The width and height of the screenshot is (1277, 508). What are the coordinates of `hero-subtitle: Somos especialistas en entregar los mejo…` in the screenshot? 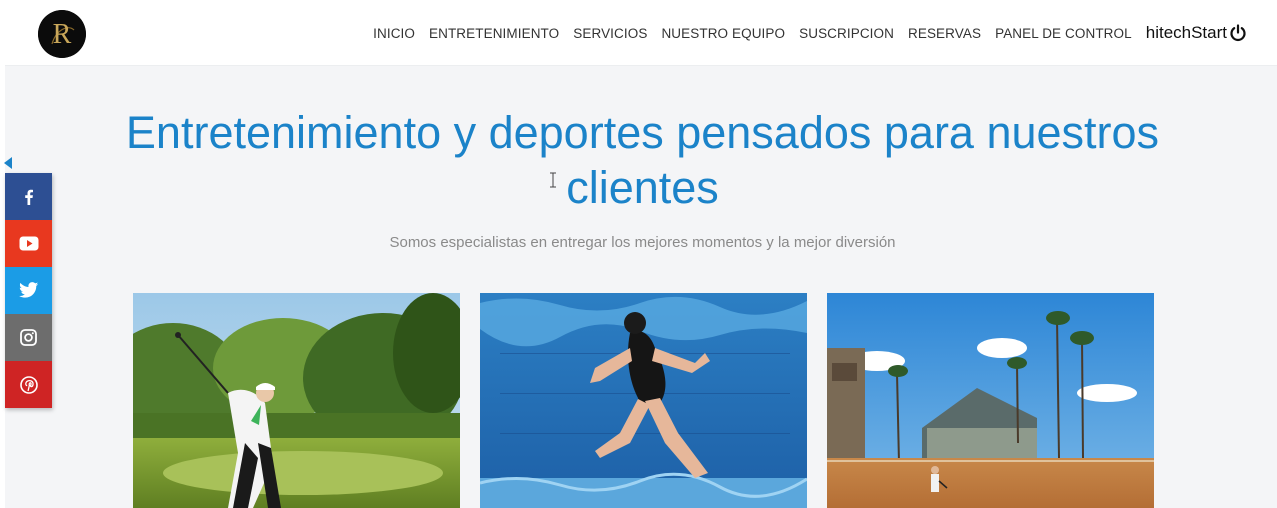 It's located at (642, 242).